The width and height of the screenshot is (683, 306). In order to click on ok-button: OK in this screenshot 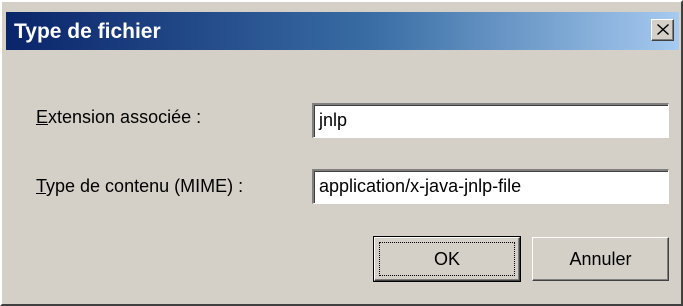, I will do `click(447, 259)`.